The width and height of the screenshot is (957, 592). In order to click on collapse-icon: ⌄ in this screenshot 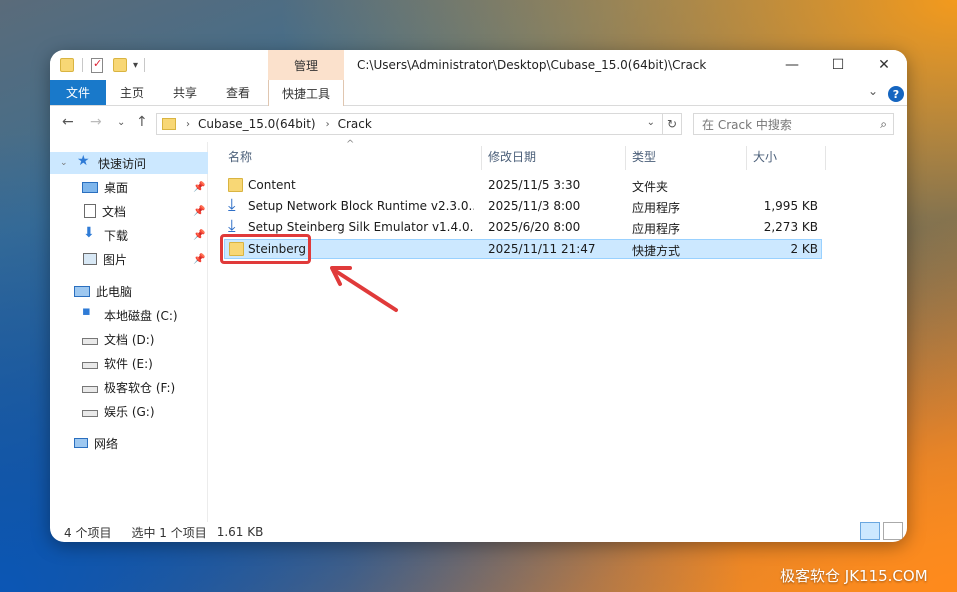, I will do `click(64, 163)`.